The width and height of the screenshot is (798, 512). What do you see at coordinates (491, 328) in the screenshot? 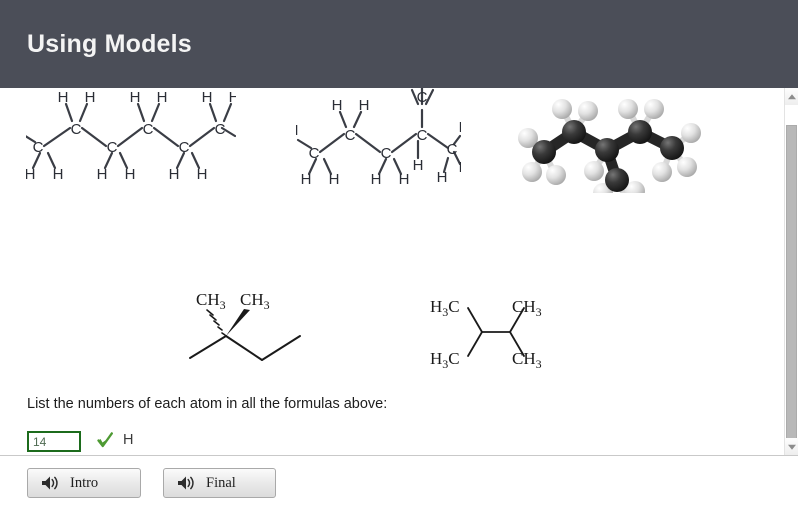
I see `dimethylbutane-condensed-formula: H3C CH3 H3C CH3` at bounding box center [491, 328].